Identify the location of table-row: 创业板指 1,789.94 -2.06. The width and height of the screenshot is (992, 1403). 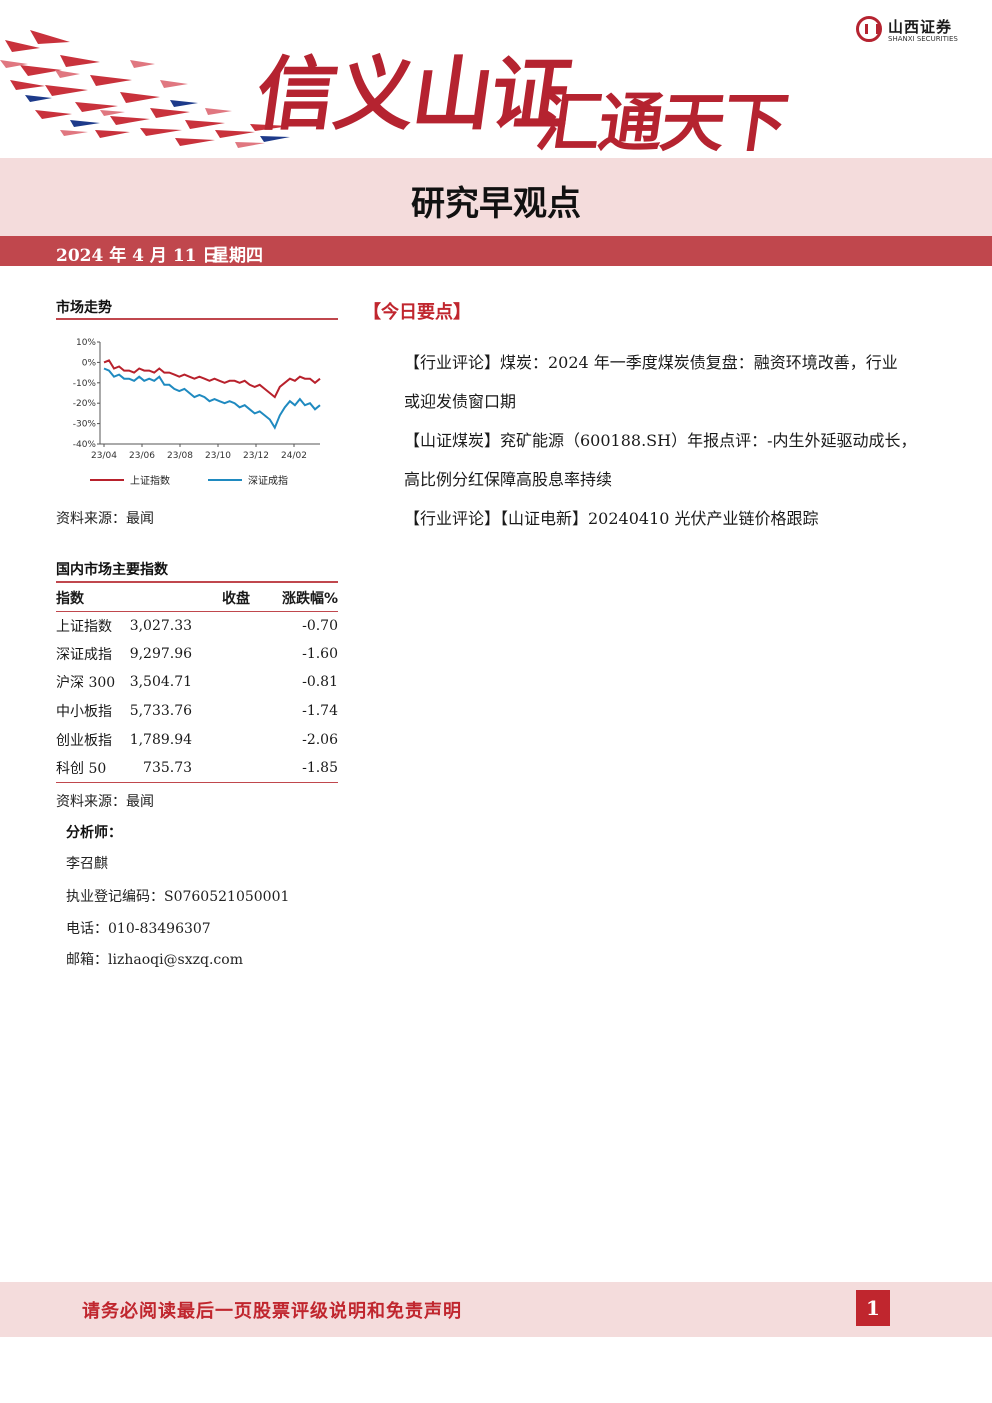
(197, 739).